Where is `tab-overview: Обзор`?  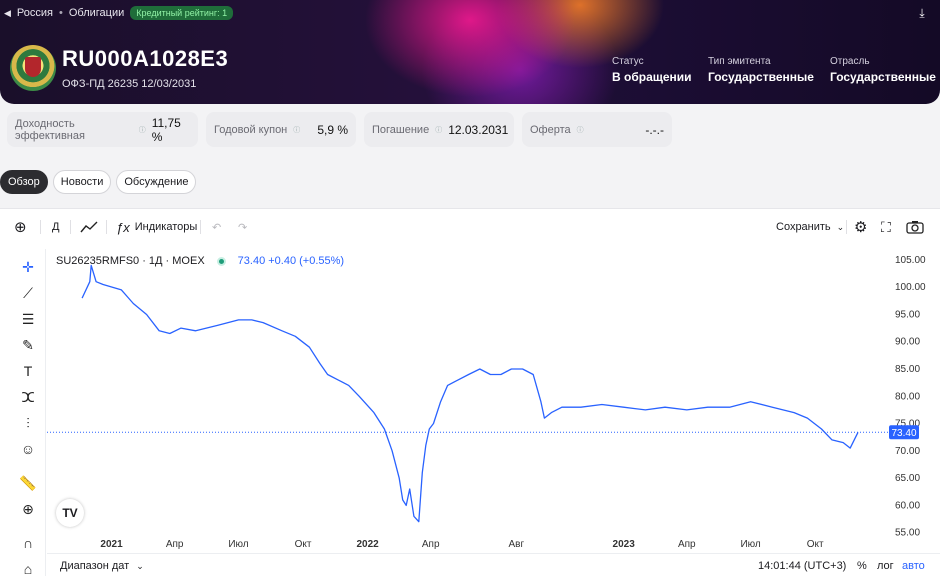
tab-overview: Обзор is located at coordinates (24, 182).